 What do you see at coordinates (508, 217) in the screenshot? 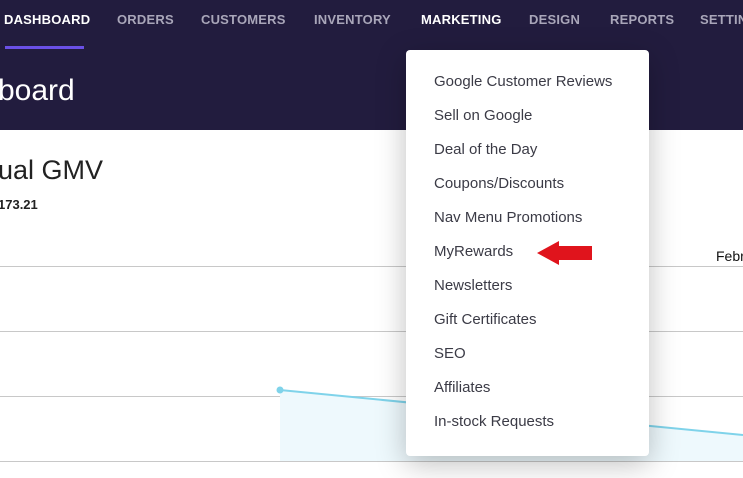
I see `menu-item-nav-menu-promotions: Nav Menu Promotions` at bounding box center [508, 217].